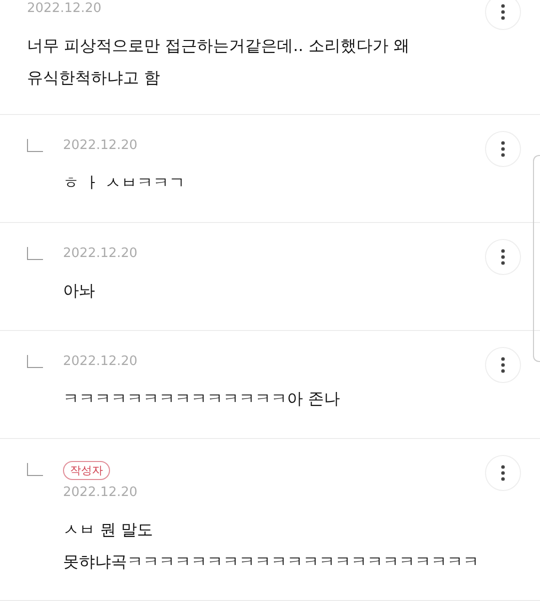  I want to click on comment-text: ㅋㅋㅋㅋㅋㅋㅋㅋㅋㅋㅋㅋㅋㅋ아 존나, so click(202, 399).